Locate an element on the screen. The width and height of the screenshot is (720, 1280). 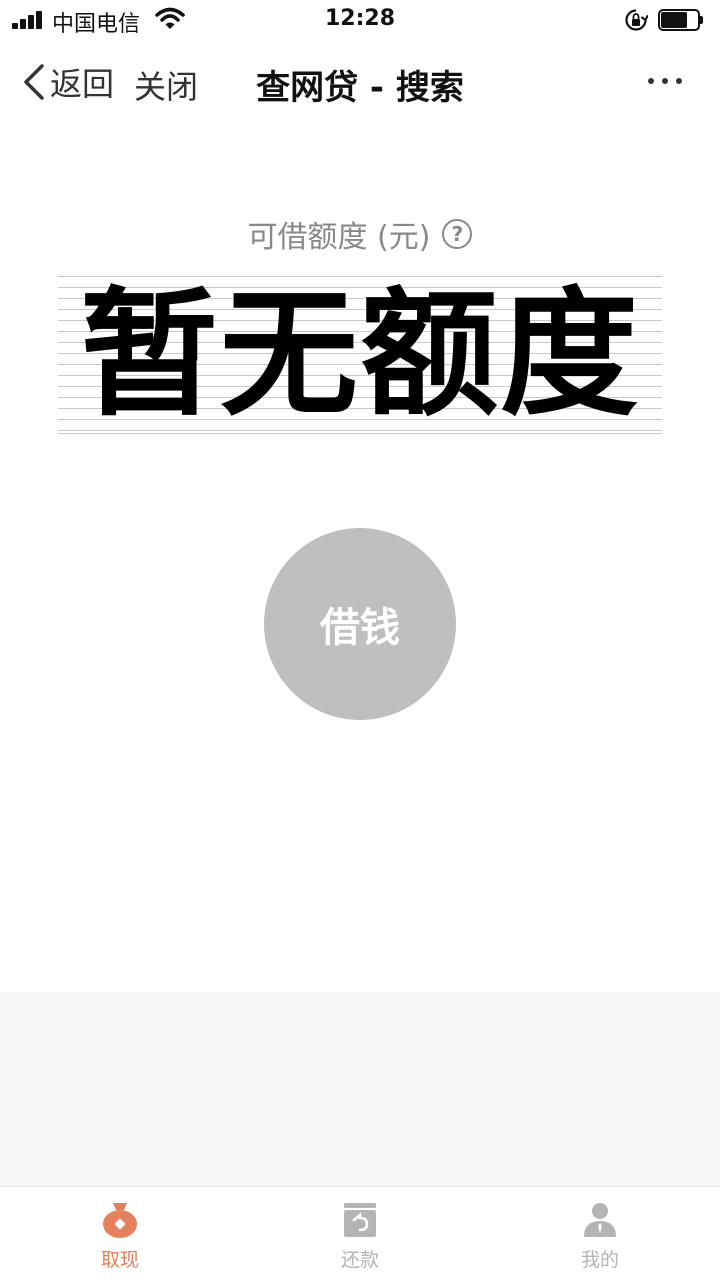
status-time: 12:28 is located at coordinates (360, 18).